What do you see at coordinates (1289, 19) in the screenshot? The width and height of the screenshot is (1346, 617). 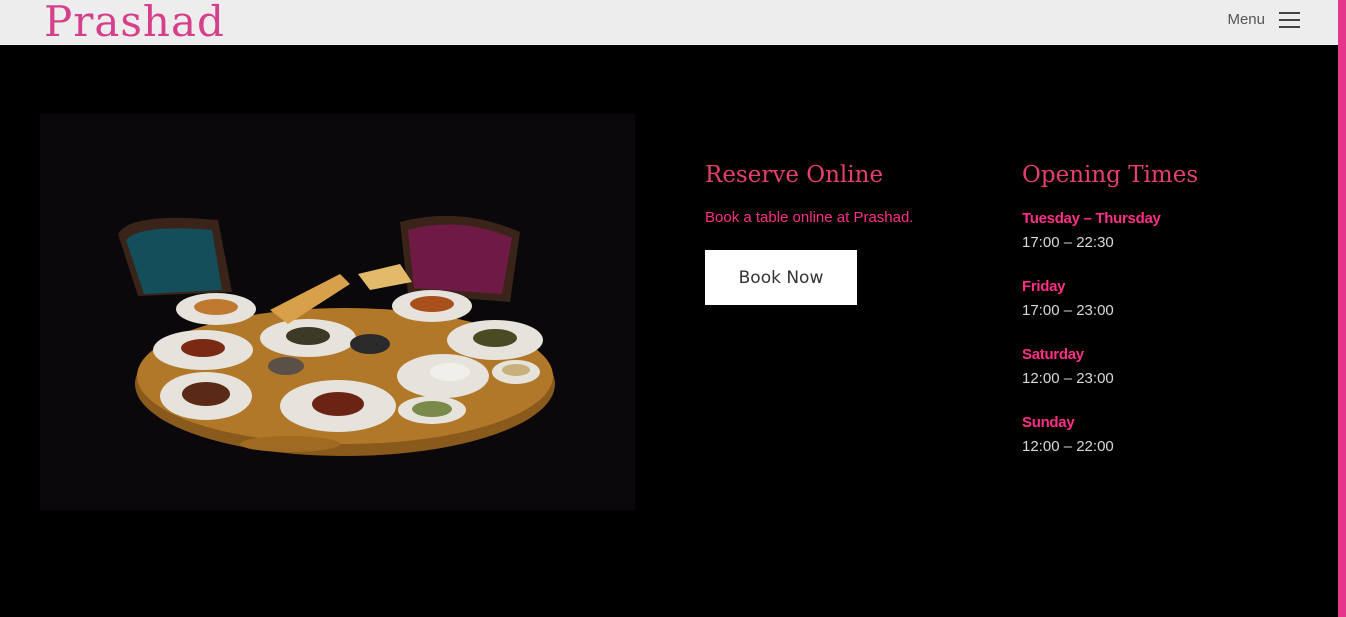 I see `hamburger-icon` at bounding box center [1289, 19].